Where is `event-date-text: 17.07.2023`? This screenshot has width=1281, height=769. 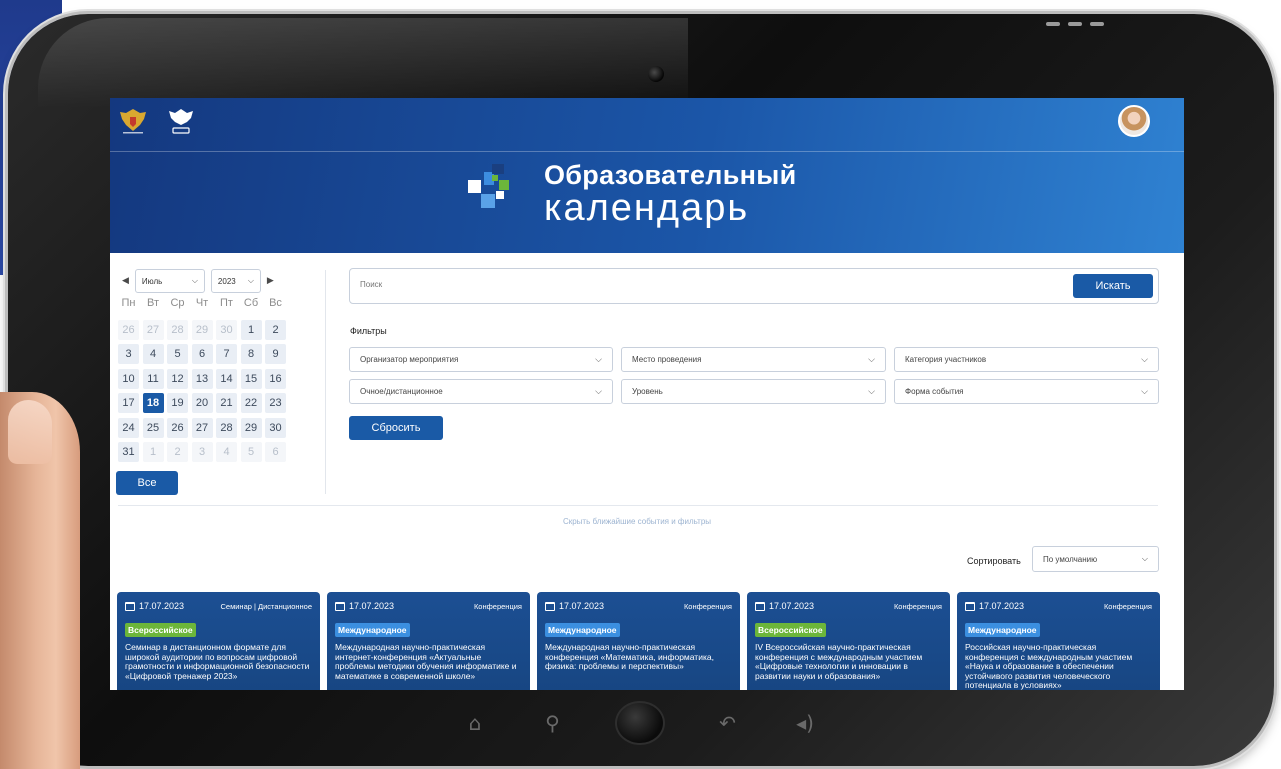 event-date-text: 17.07.2023 is located at coordinates (792, 606).